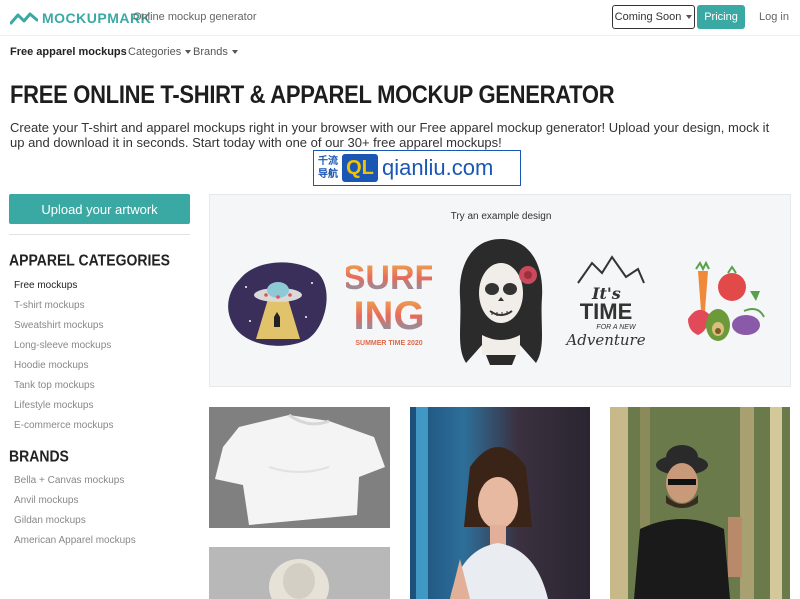 This screenshot has height=599, width=800. What do you see at coordinates (80, 18) in the screenshot?
I see `logo: MOCKUPMARK` at bounding box center [80, 18].